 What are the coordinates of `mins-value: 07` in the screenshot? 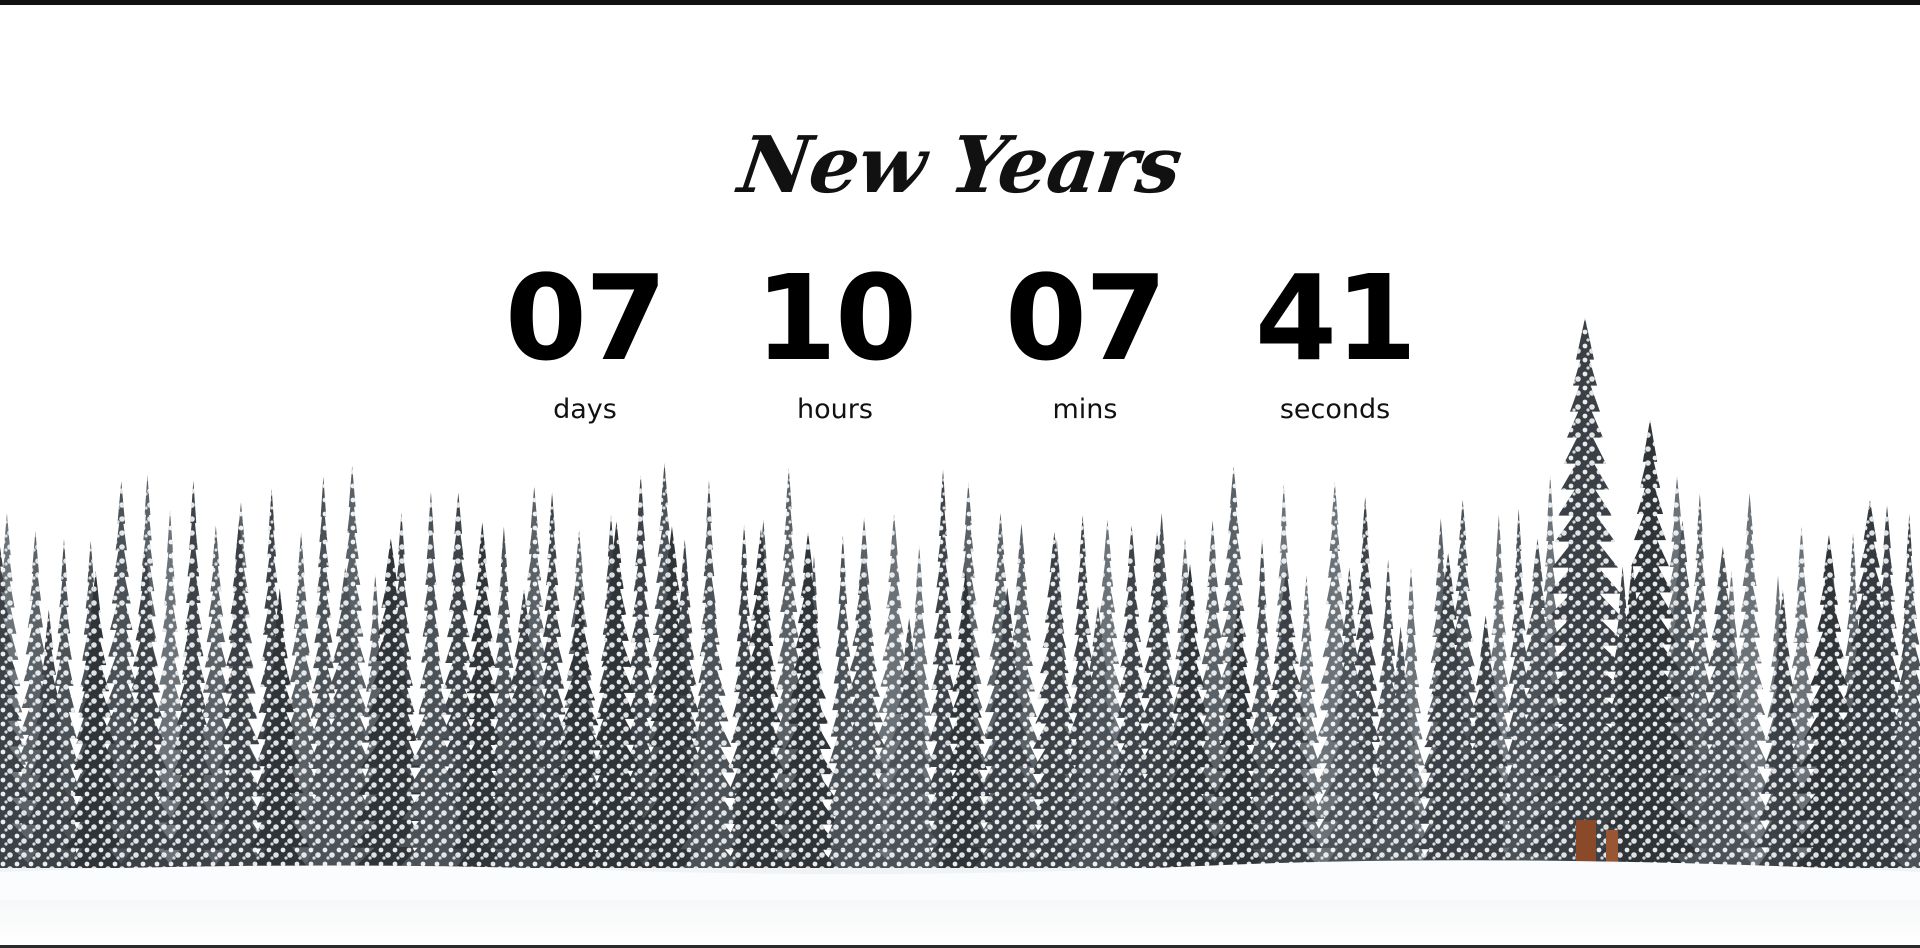 It's located at (1085, 318).